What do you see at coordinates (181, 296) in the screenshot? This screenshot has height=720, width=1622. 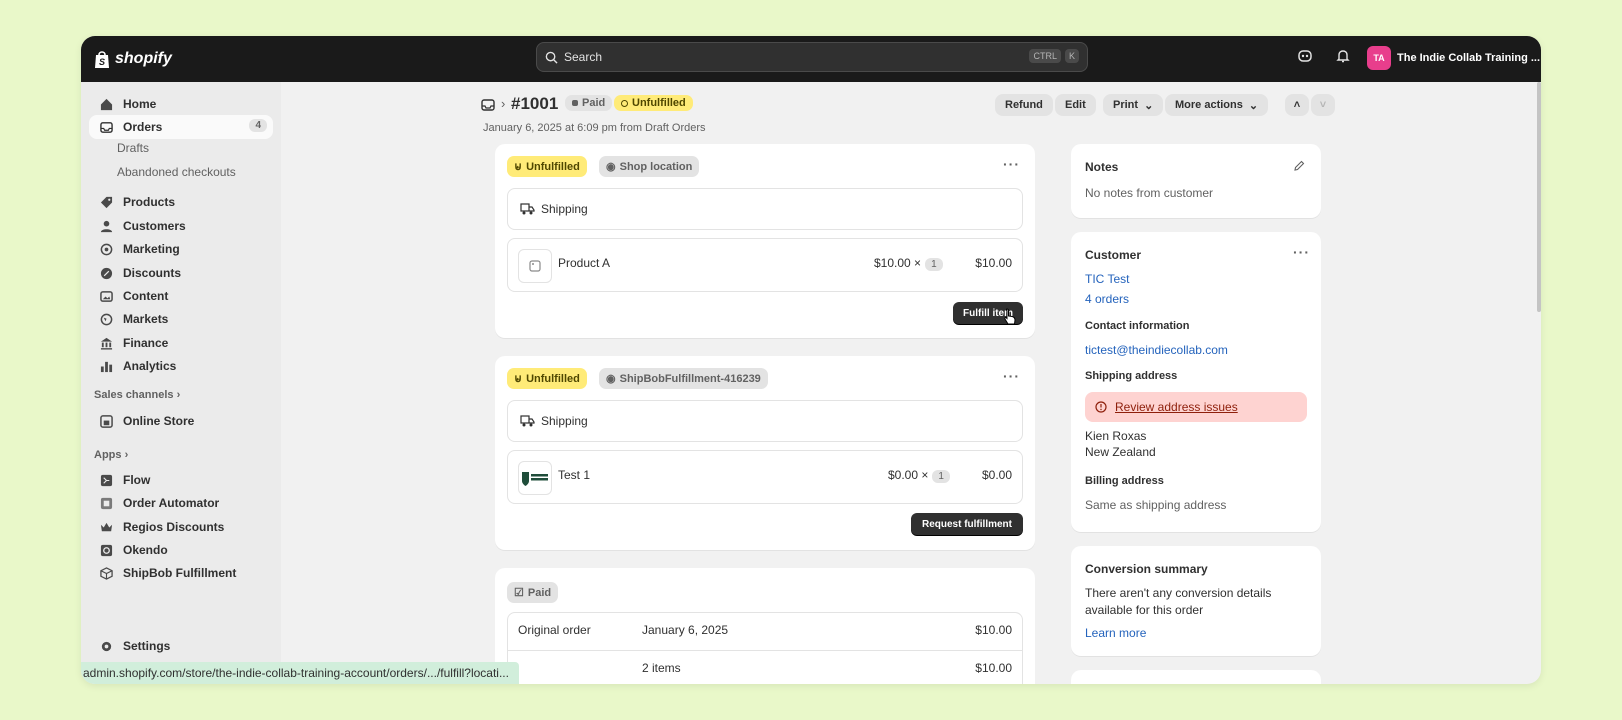 I see `sidebar-item-content: Content` at bounding box center [181, 296].